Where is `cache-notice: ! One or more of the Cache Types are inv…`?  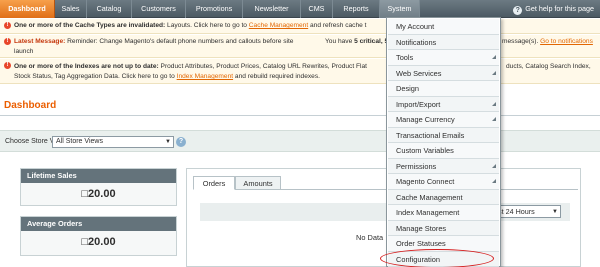
cache-notice: ! One or more of the Cache Types are inv… is located at coordinates (300, 26).